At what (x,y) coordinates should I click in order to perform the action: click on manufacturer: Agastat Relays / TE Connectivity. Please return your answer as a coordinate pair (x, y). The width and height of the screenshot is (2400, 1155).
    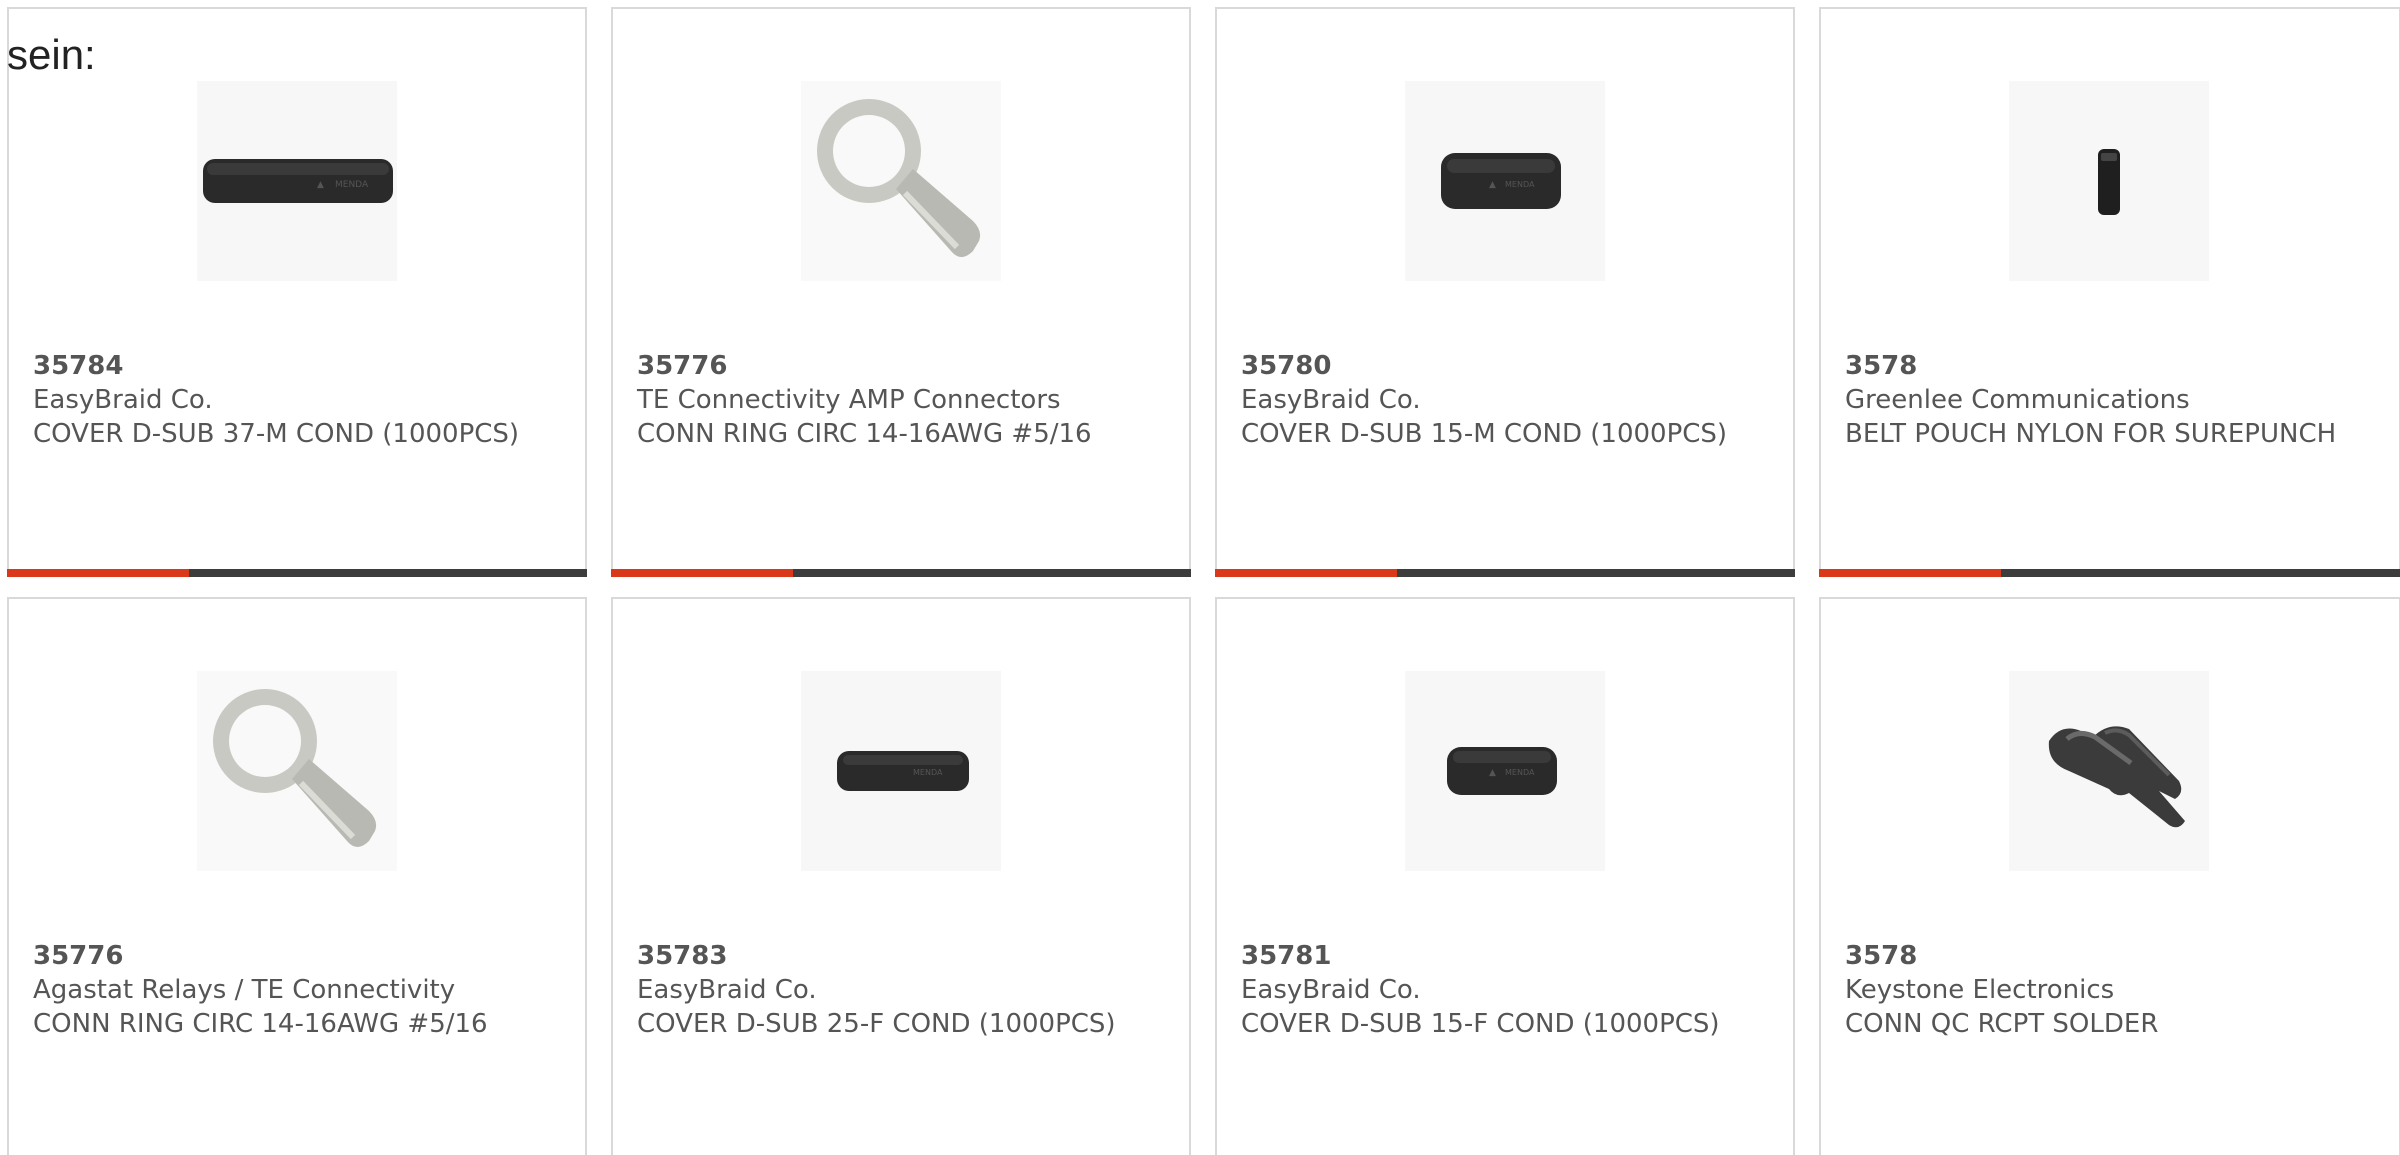
    Looking at the image, I should click on (244, 990).